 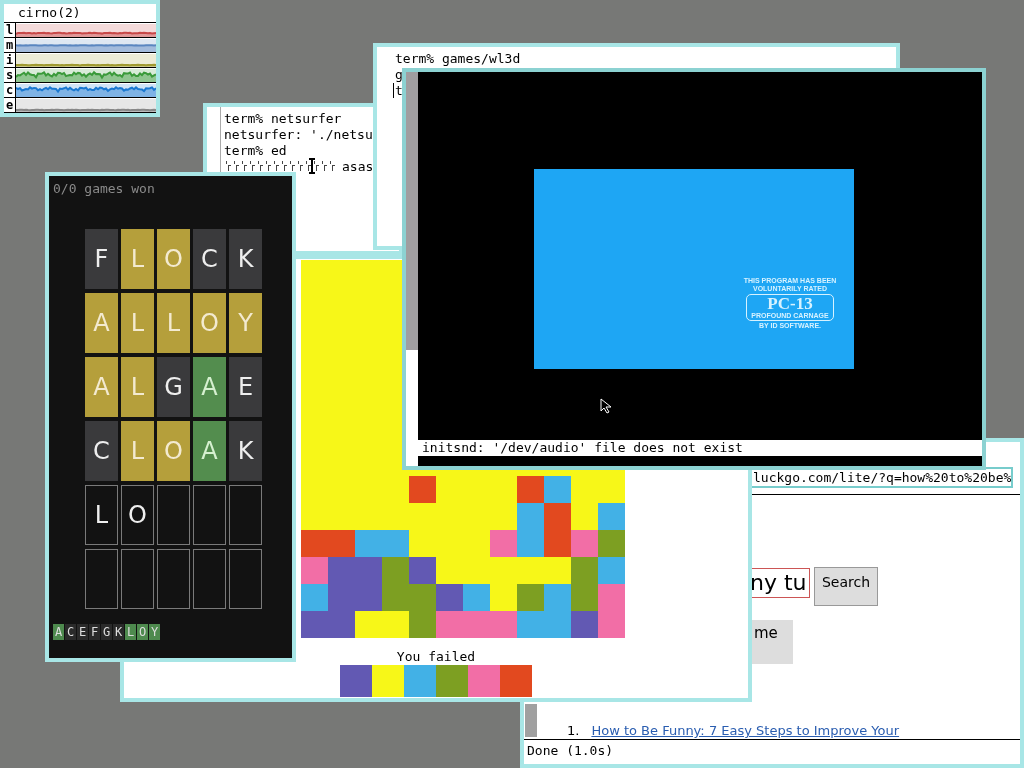 I want to click on console-message: initsnd: '/dev/audio' file does not exist, so click(x=700, y=448).